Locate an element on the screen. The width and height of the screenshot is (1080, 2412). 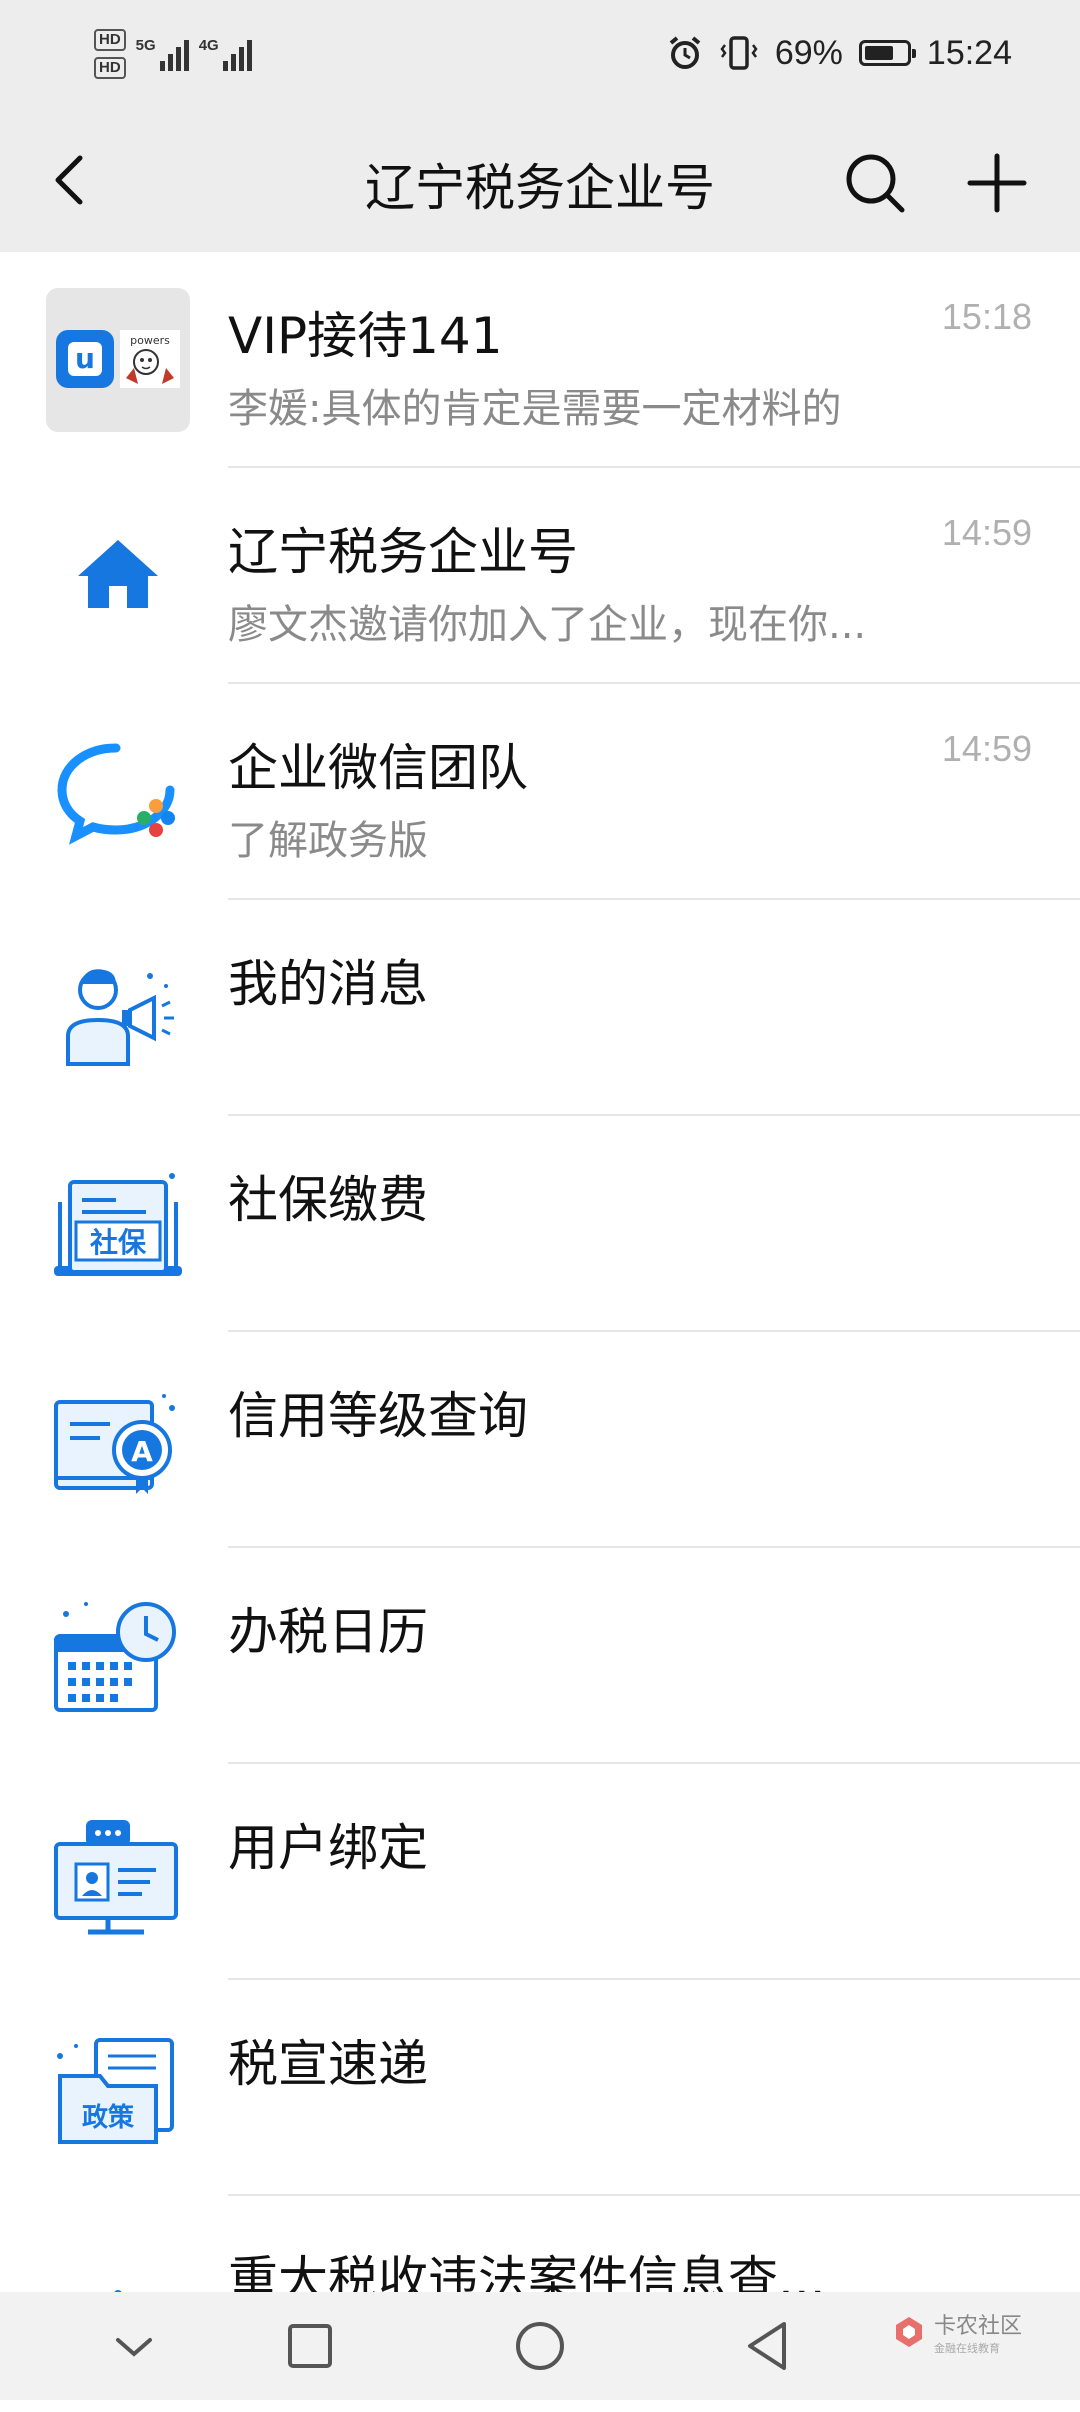
watermark-subtext: 金融在线教育 is located at coordinates (966, 2348).